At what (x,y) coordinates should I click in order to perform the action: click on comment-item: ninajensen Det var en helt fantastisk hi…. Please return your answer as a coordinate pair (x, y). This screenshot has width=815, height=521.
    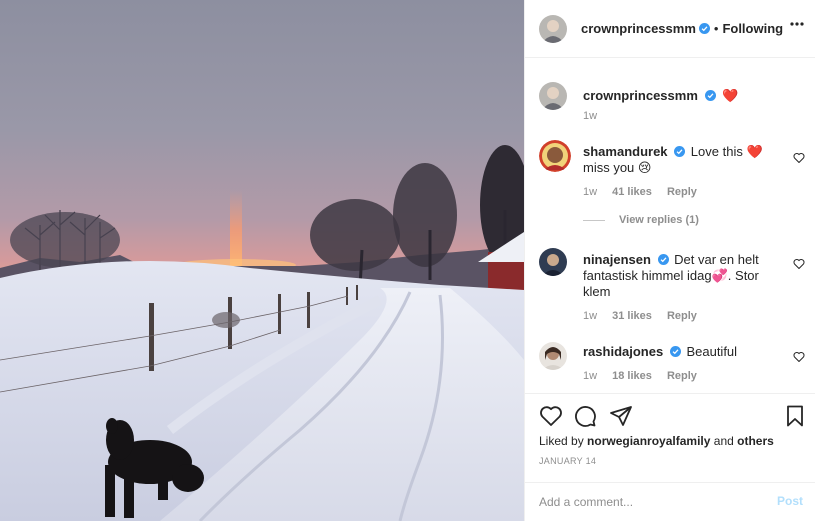
    Looking at the image, I should click on (672, 288).